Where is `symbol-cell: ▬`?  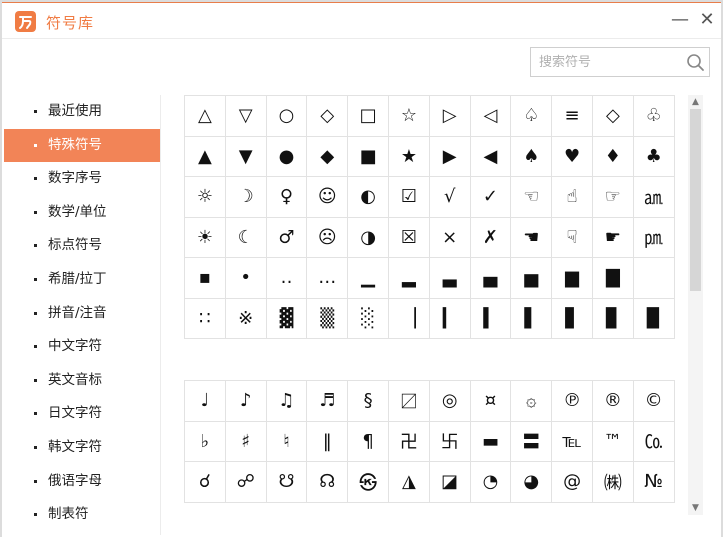
symbol-cell: ▬ is located at coordinates (490, 441).